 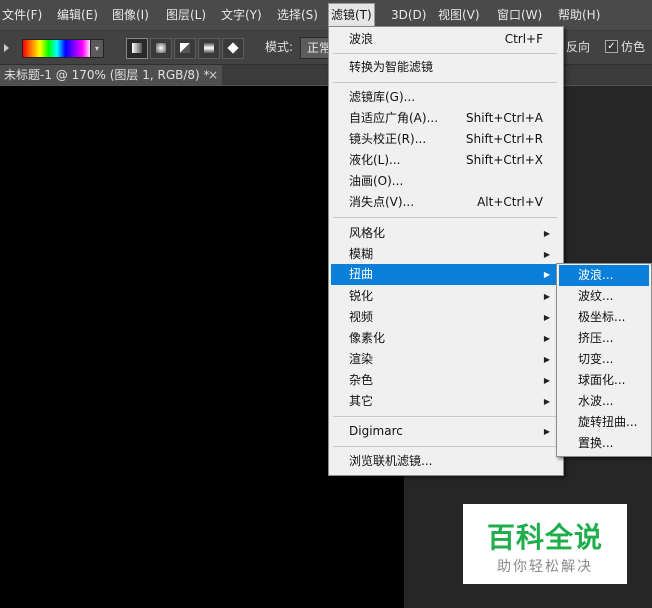 I want to click on reverse-label: 反向, so click(x=578, y=47).